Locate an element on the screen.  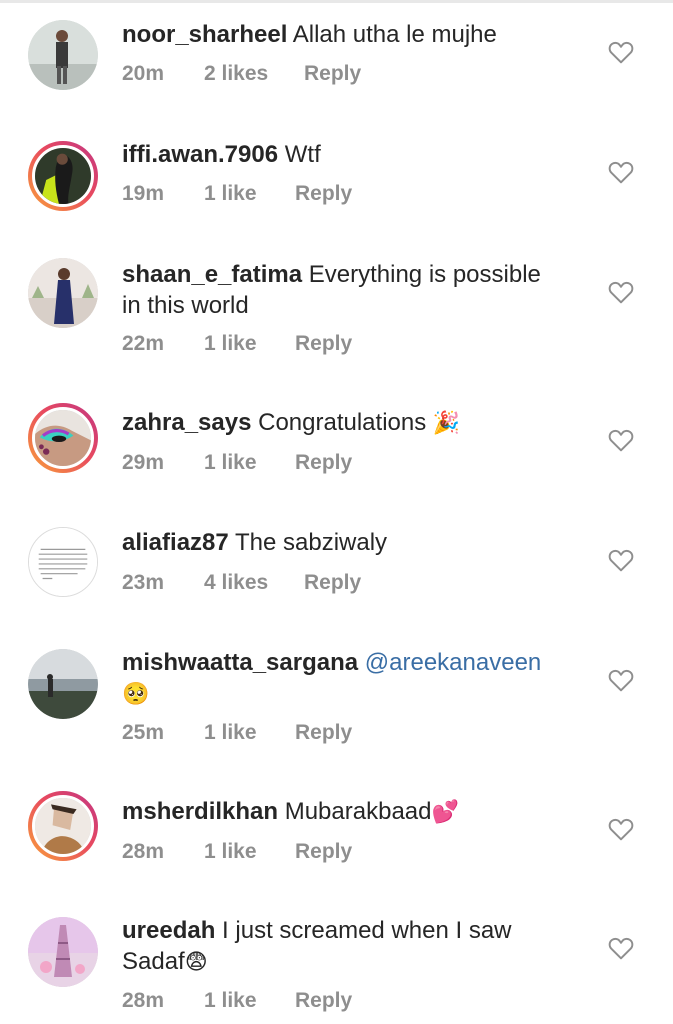
comment-time: 29m is located at coordinates (143, 462).